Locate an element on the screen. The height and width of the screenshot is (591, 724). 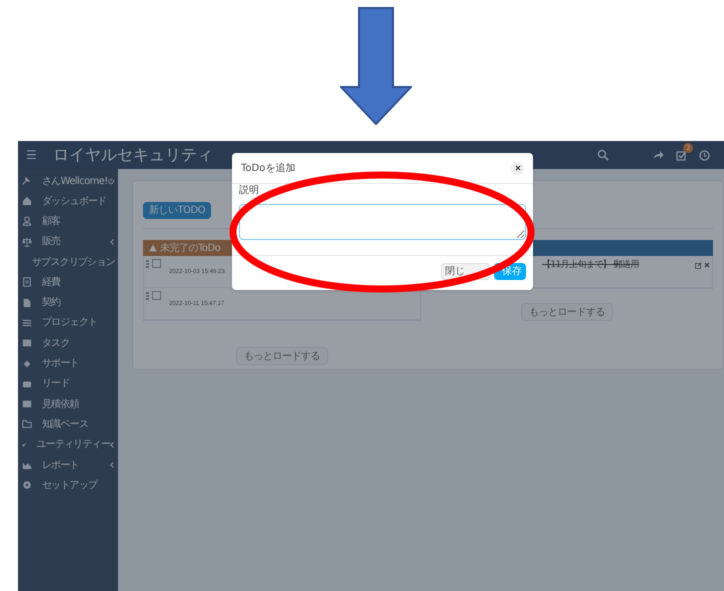
sidebar-item: 見積依頼 is located at coordinates (68, 404).